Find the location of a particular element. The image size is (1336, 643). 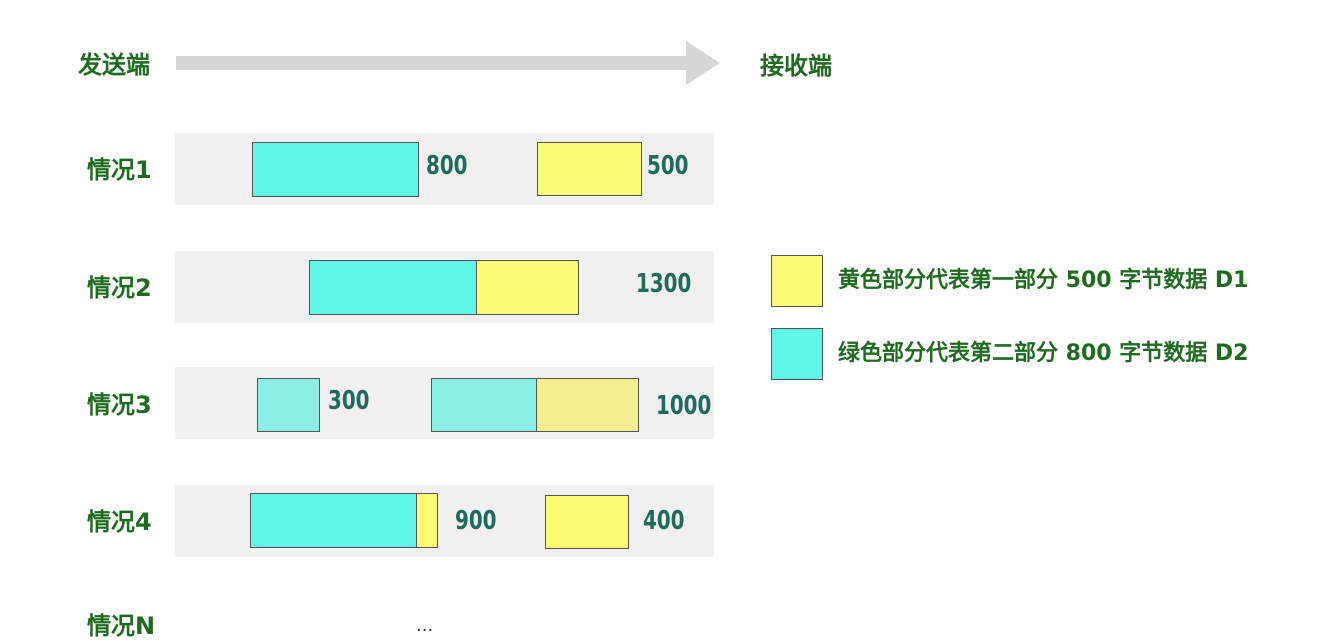

row-1-packet-d2 is located at coordinates (335, 169).